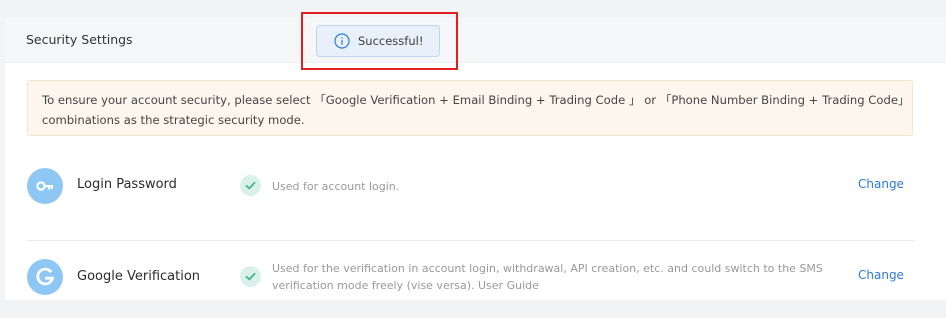 The height and width of the screenshot is (318, 946). What do you see at coordinates (881, 275) in the screenshot?
I see `change-google-verification-button: Change` at bounding box center [881, 275].